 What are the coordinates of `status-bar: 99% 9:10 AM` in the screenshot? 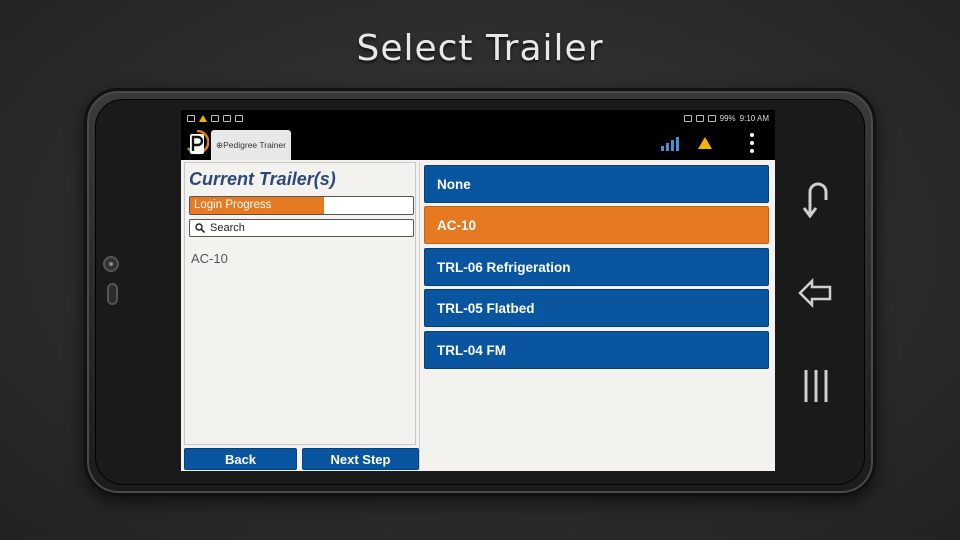 It's located at (478, 118).